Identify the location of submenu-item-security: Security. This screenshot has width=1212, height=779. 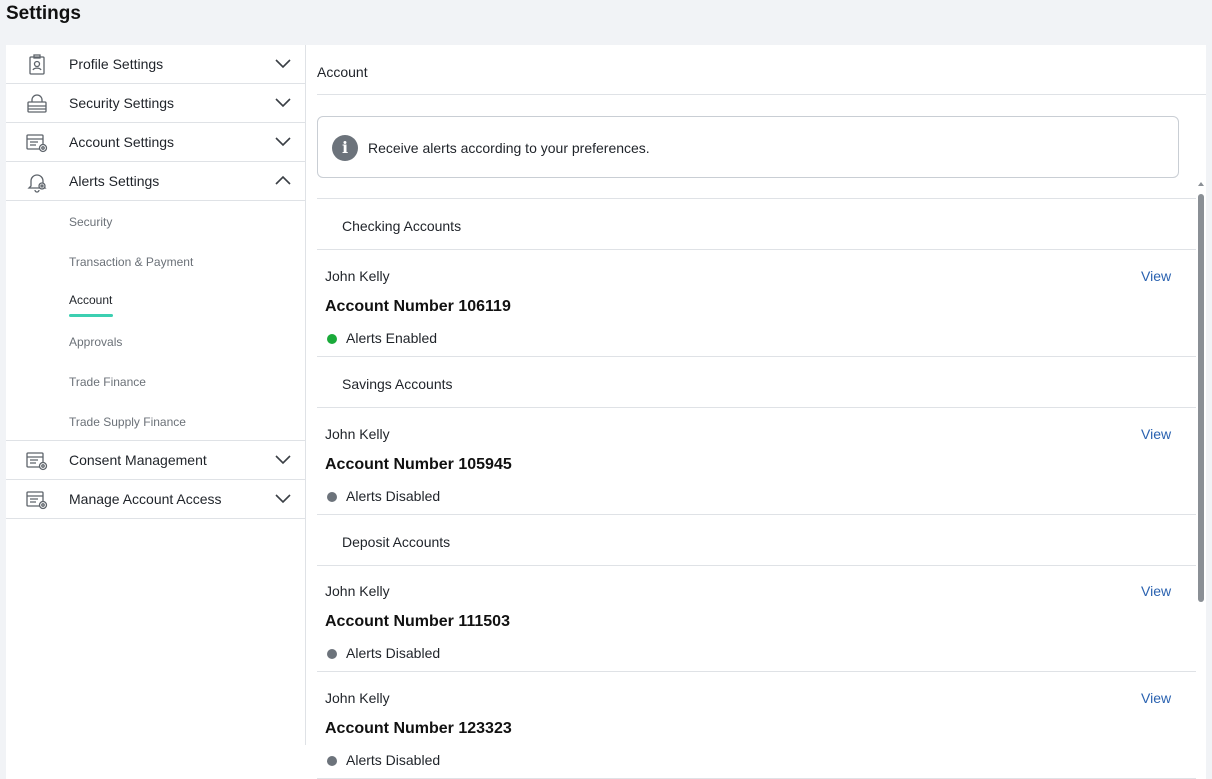
(90, 222).